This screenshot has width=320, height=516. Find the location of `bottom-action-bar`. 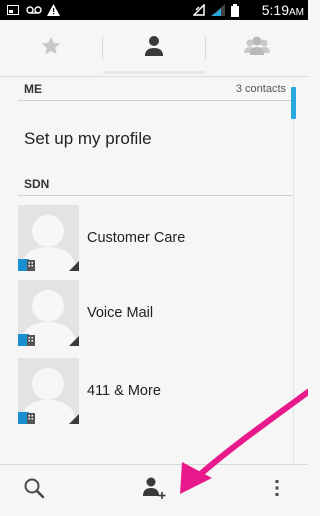

bottom-action-bar is located at coordinates (154, 490).